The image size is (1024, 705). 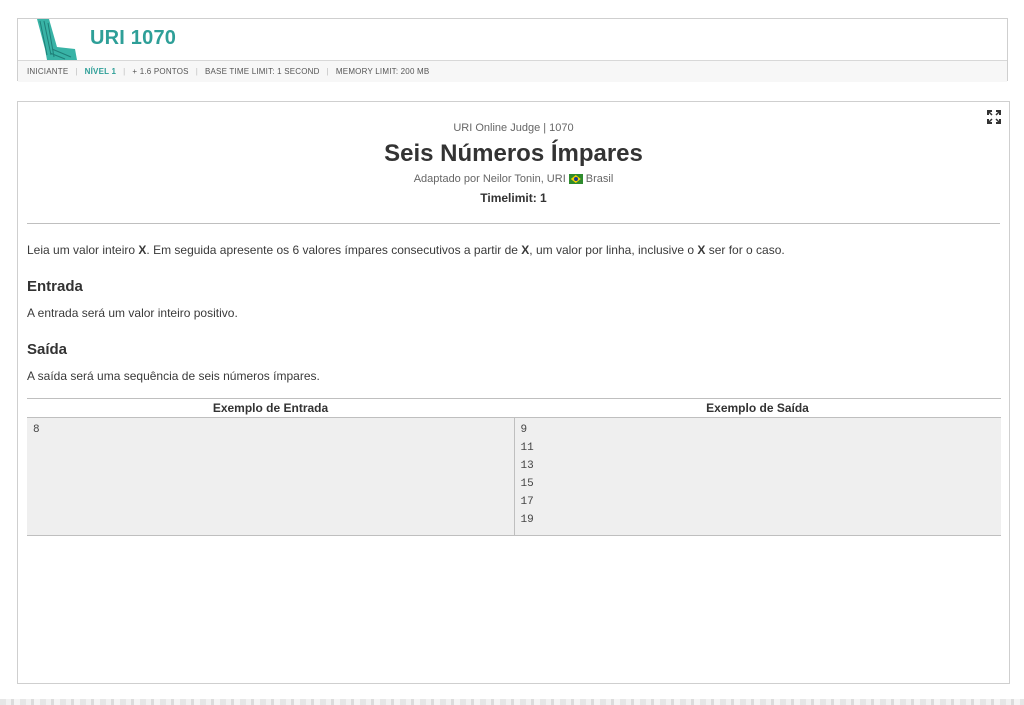 I want to click on section-divider, so click(x=513, y=223).